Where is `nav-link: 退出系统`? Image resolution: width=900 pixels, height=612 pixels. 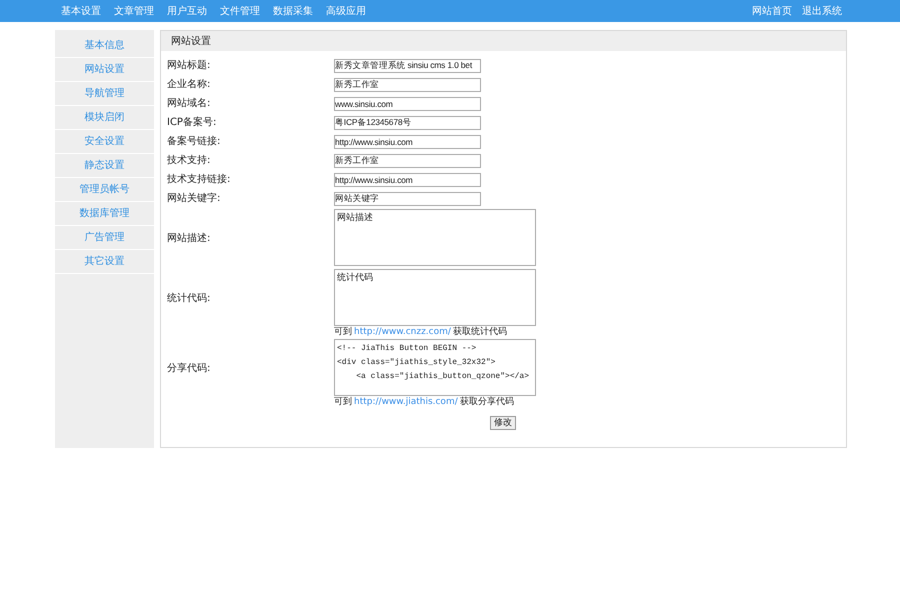
nav-link: 退出系统 is located at coordinates (822, 11).